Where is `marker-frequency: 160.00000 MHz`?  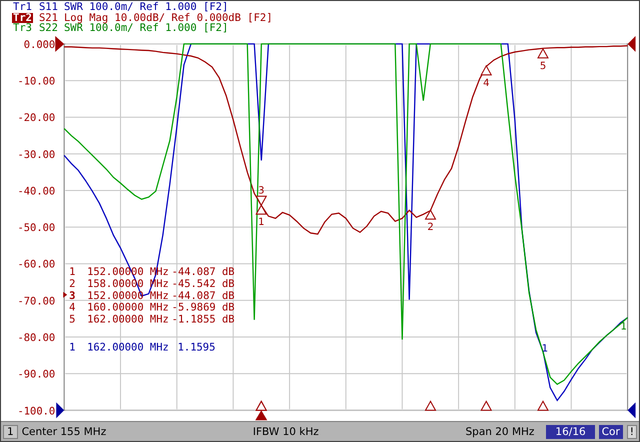
marker-frequency: 160.00000 MHz is located at coordinates (128, 308).